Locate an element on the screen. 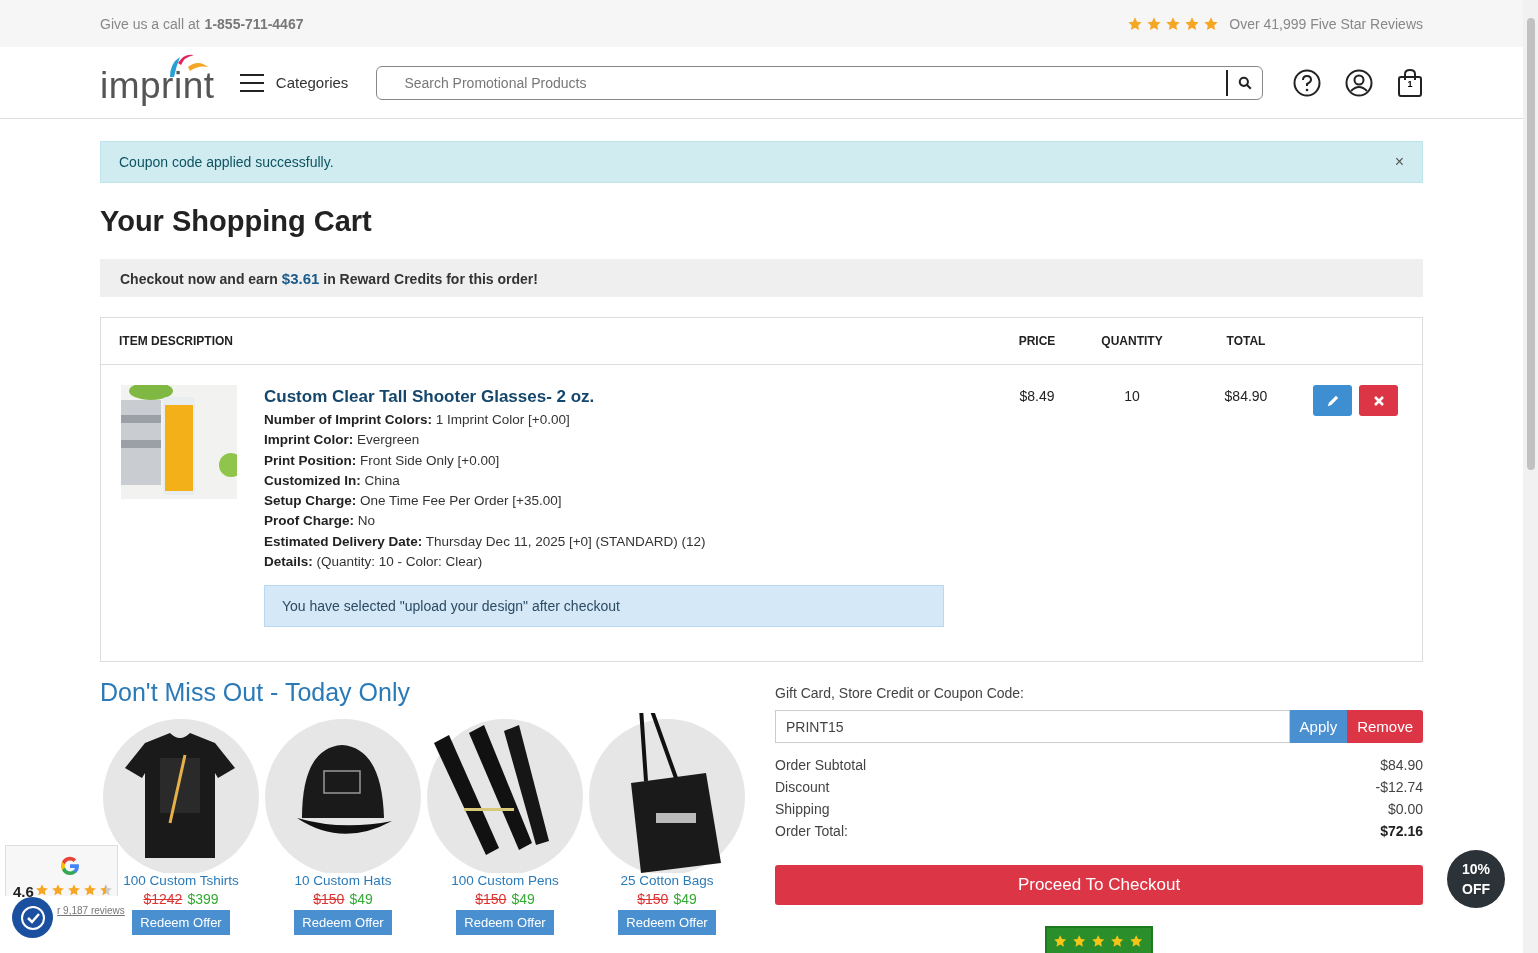 This screenshot has width=1538, height=953. summary-value: $0.00 is located at coordinates (1405, 810).